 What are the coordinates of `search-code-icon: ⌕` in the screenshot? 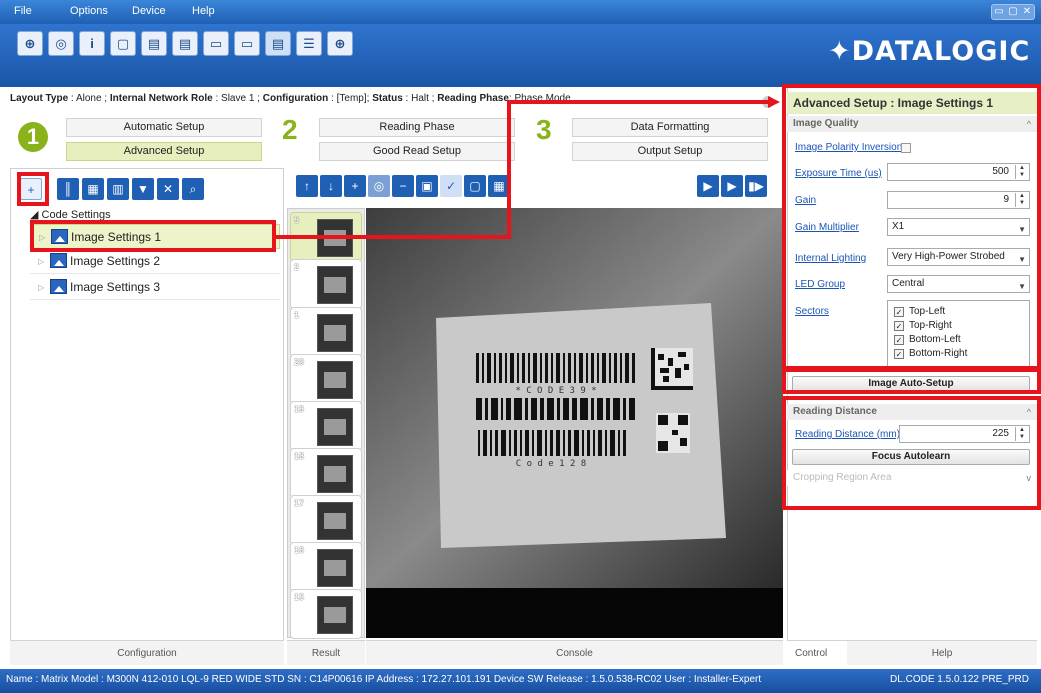 It's located at (193, 189).